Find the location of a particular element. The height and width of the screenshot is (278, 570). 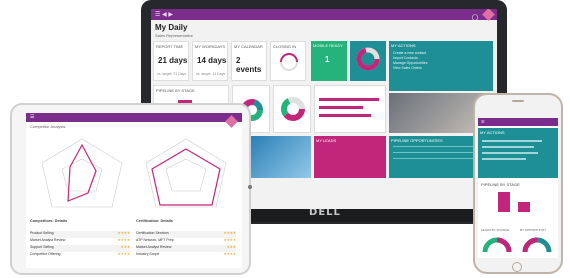

action-item: Create a new contact is located at coordinates (409, 53).